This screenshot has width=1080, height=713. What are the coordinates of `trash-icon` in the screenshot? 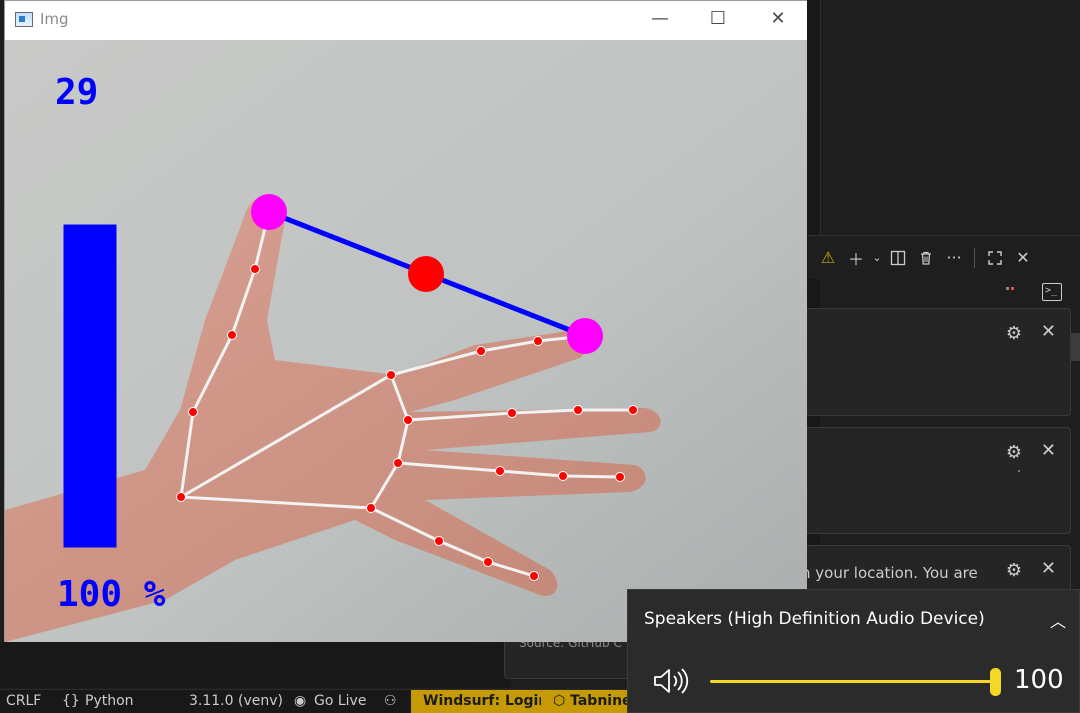 It's located at (926, 258).